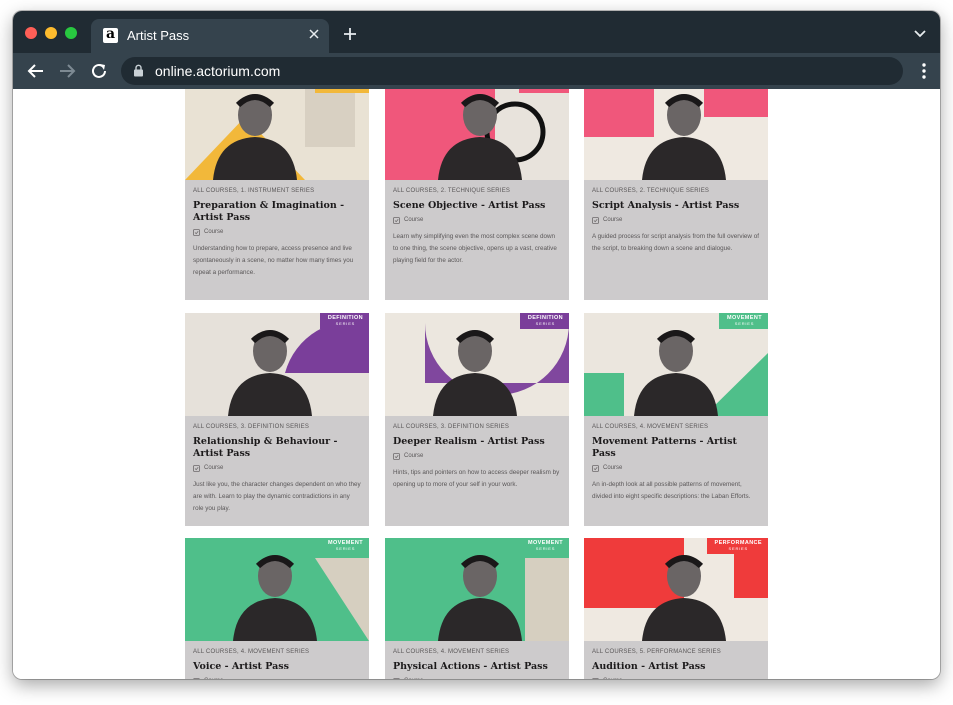  What do you see at coordinates (31, 33) in the screenshot?
I see `close-window-button` at bounding box center [31, 33].